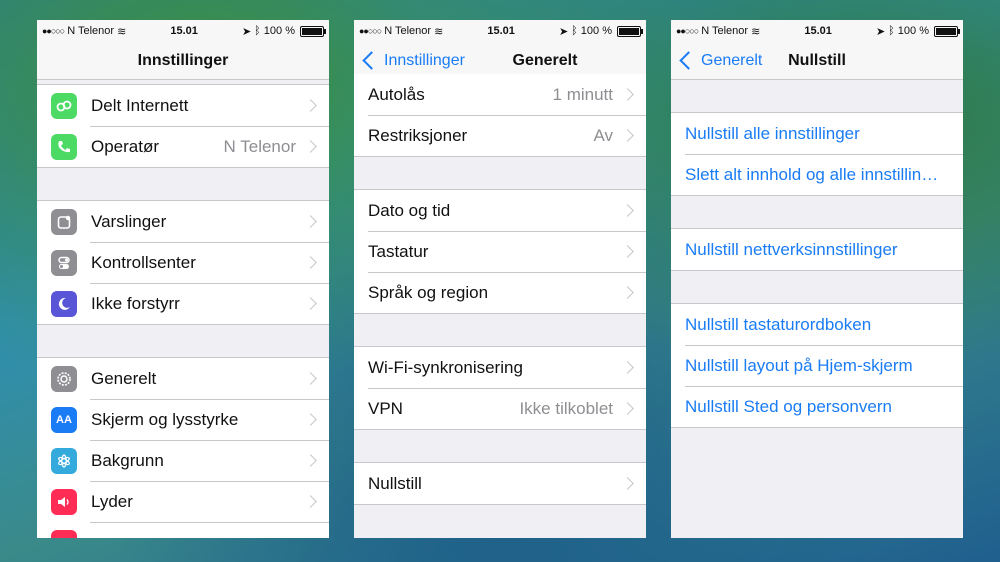 This screenshot has height=562, width=1000. What do you see at coordinates (64, 460) in the screenshot?
I see `wallpaper-icon` at bounding box center [64, 460].